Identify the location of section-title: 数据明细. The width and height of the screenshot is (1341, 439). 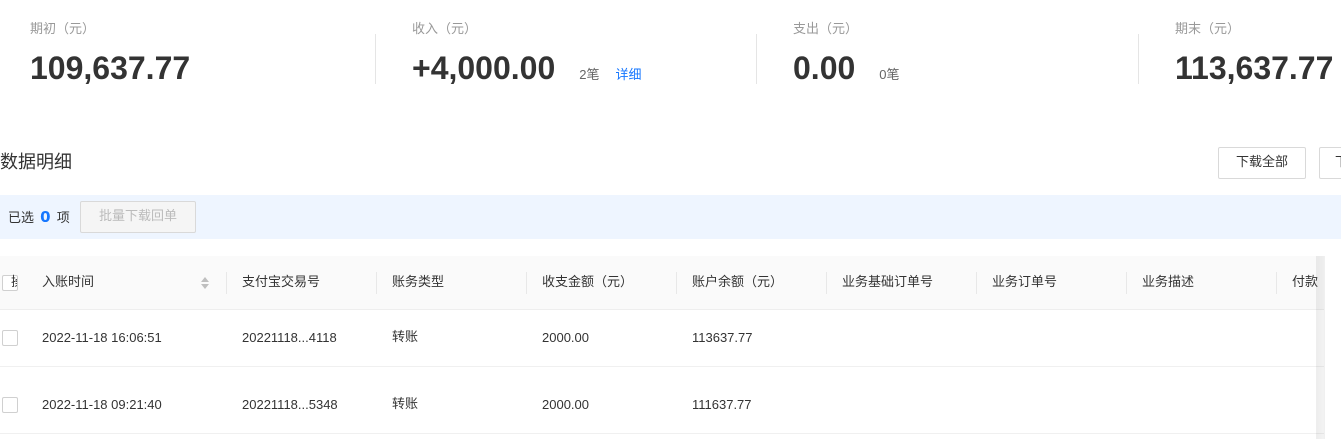
(36, 162).